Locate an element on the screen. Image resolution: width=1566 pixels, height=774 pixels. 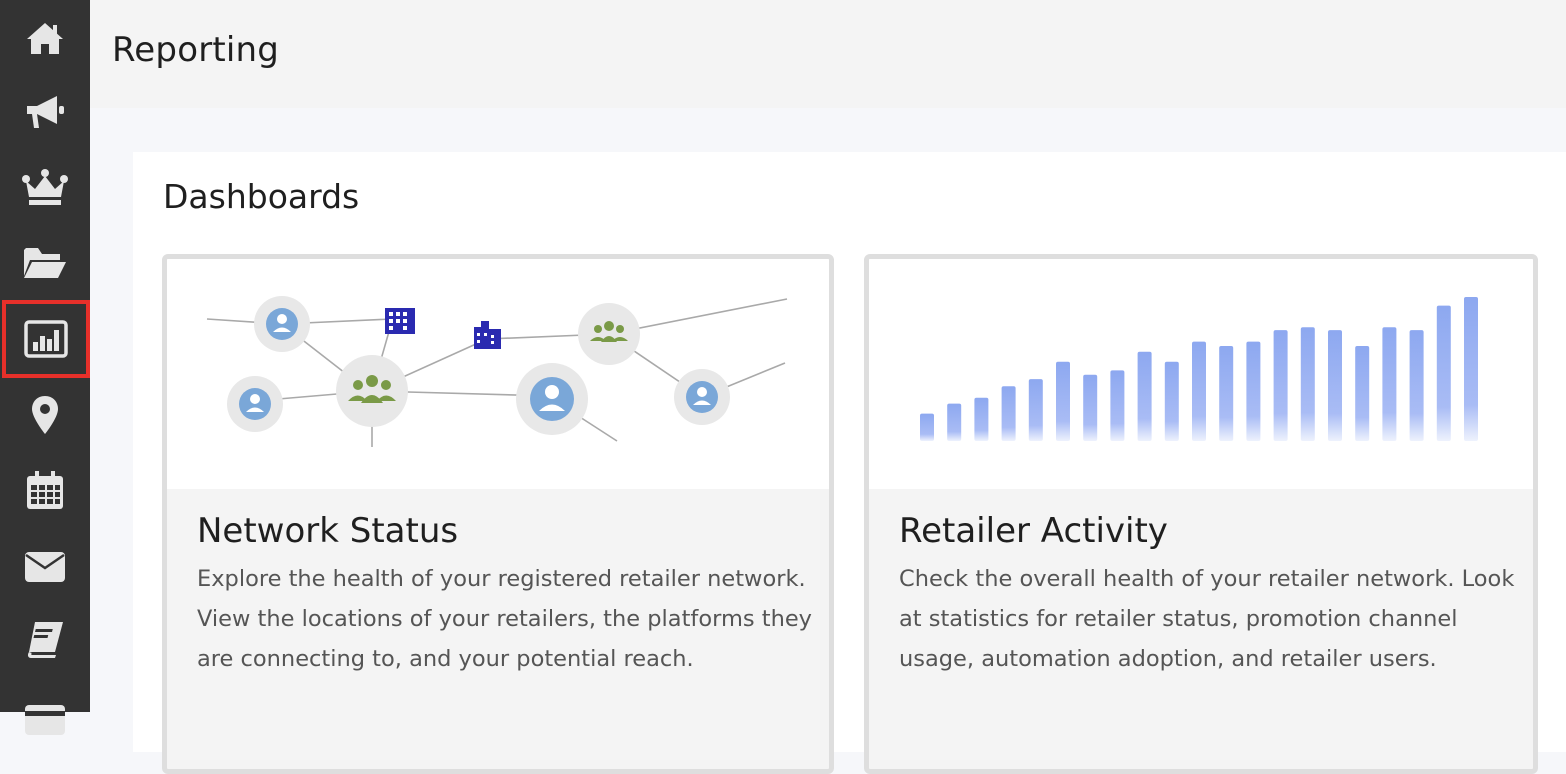
bar-chart-image is located at coordinates (1199, 369).